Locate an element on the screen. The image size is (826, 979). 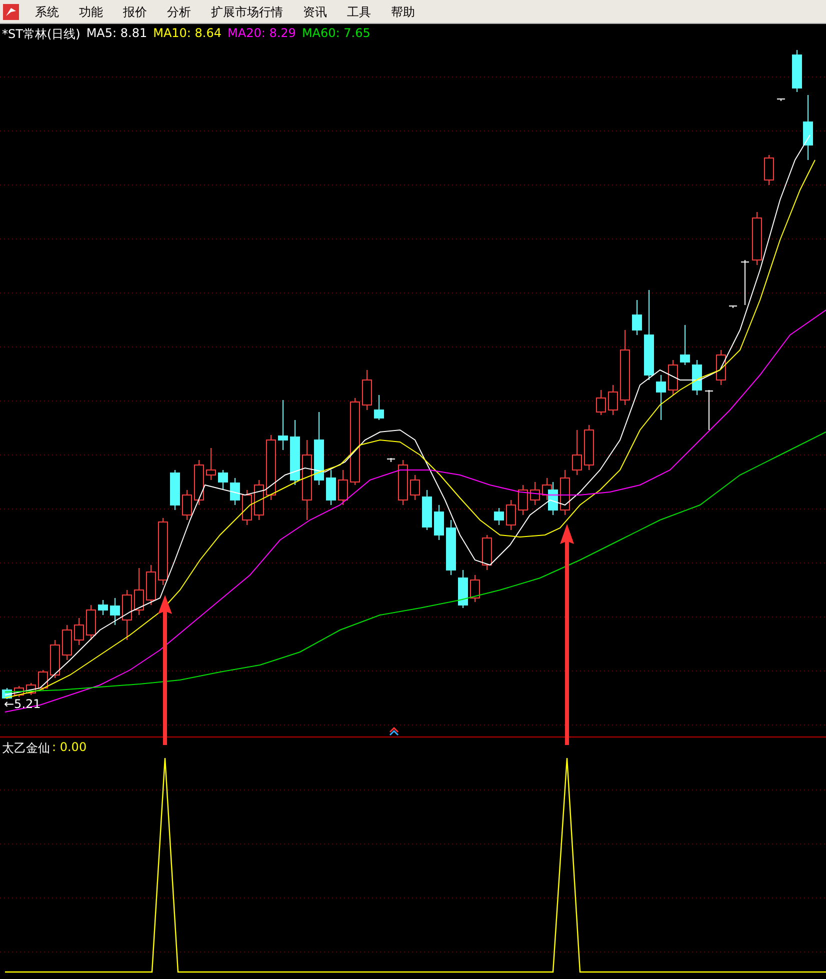
menu-item: 报价 is located at coordinates (135, 12).